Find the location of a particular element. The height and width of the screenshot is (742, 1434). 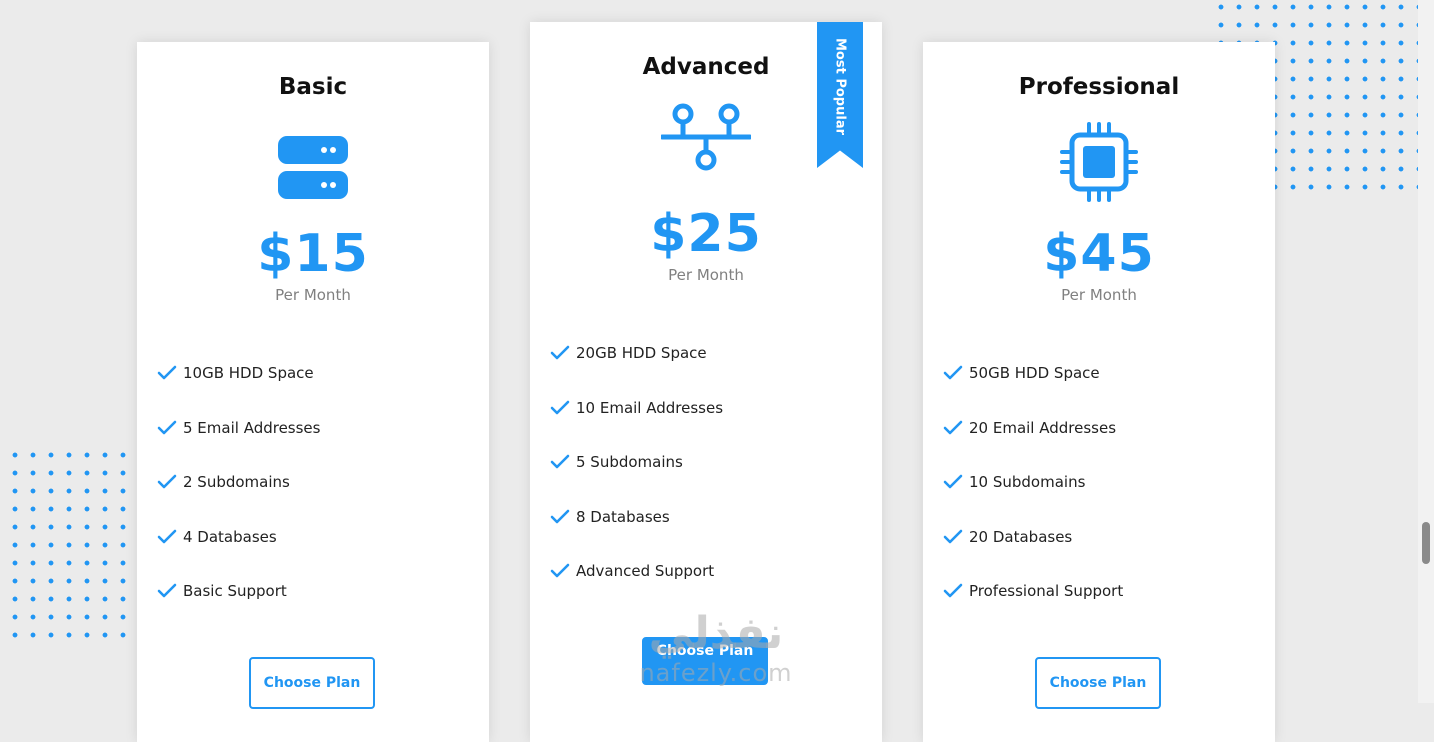

feature-label: 50GB HDD Space is located at coordinates (1034, 373).